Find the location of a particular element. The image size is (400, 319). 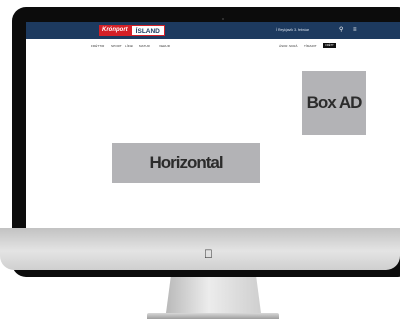

header-date: Í Reykjavík 3. febrúar is located at coordinates (293, 30).